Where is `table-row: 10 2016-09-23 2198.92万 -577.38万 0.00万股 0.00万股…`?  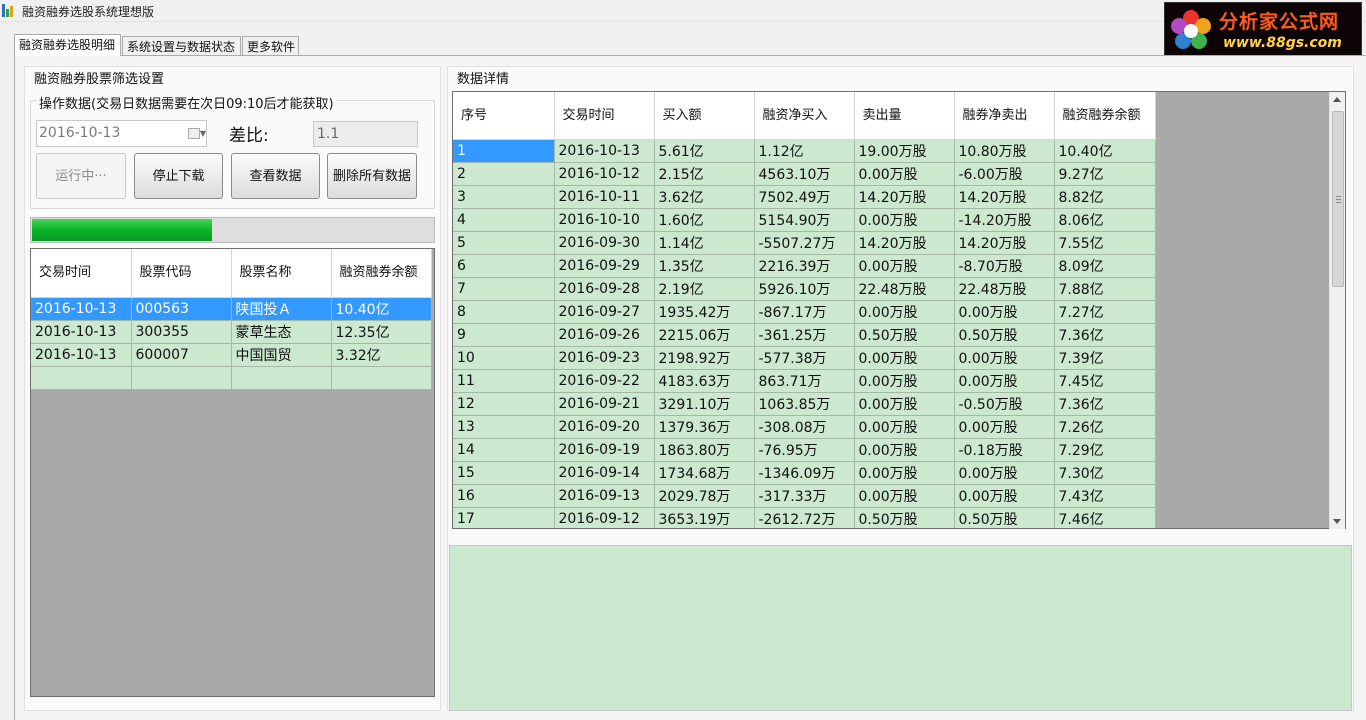 table-row: 10 2016-09-23 2198.92万 -577.38万 0.00万股 0.00万股… is located at coordinates (804, 358).